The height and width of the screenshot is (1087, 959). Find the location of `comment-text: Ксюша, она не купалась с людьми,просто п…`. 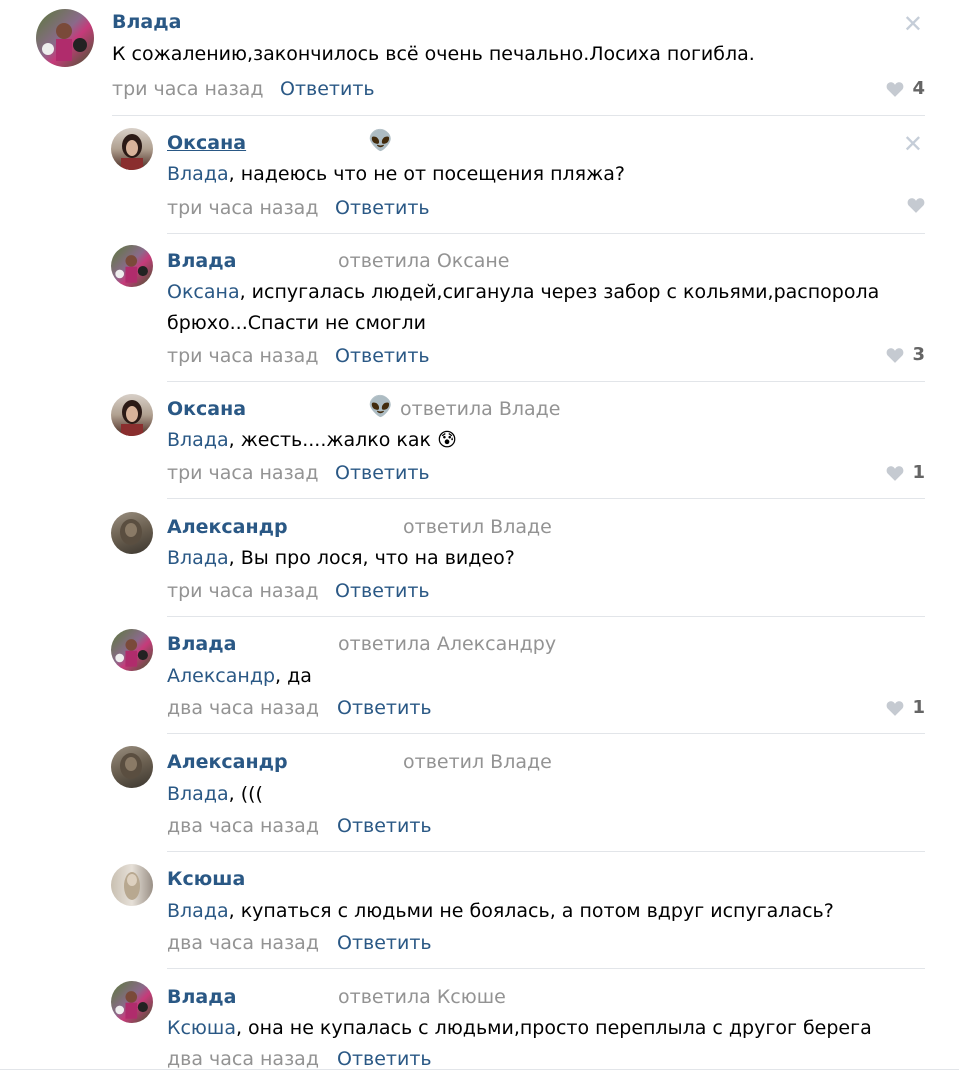

comment-text: Ксюша, она не купалась с людьми,просто п… is located at coordinates (547, 1028).